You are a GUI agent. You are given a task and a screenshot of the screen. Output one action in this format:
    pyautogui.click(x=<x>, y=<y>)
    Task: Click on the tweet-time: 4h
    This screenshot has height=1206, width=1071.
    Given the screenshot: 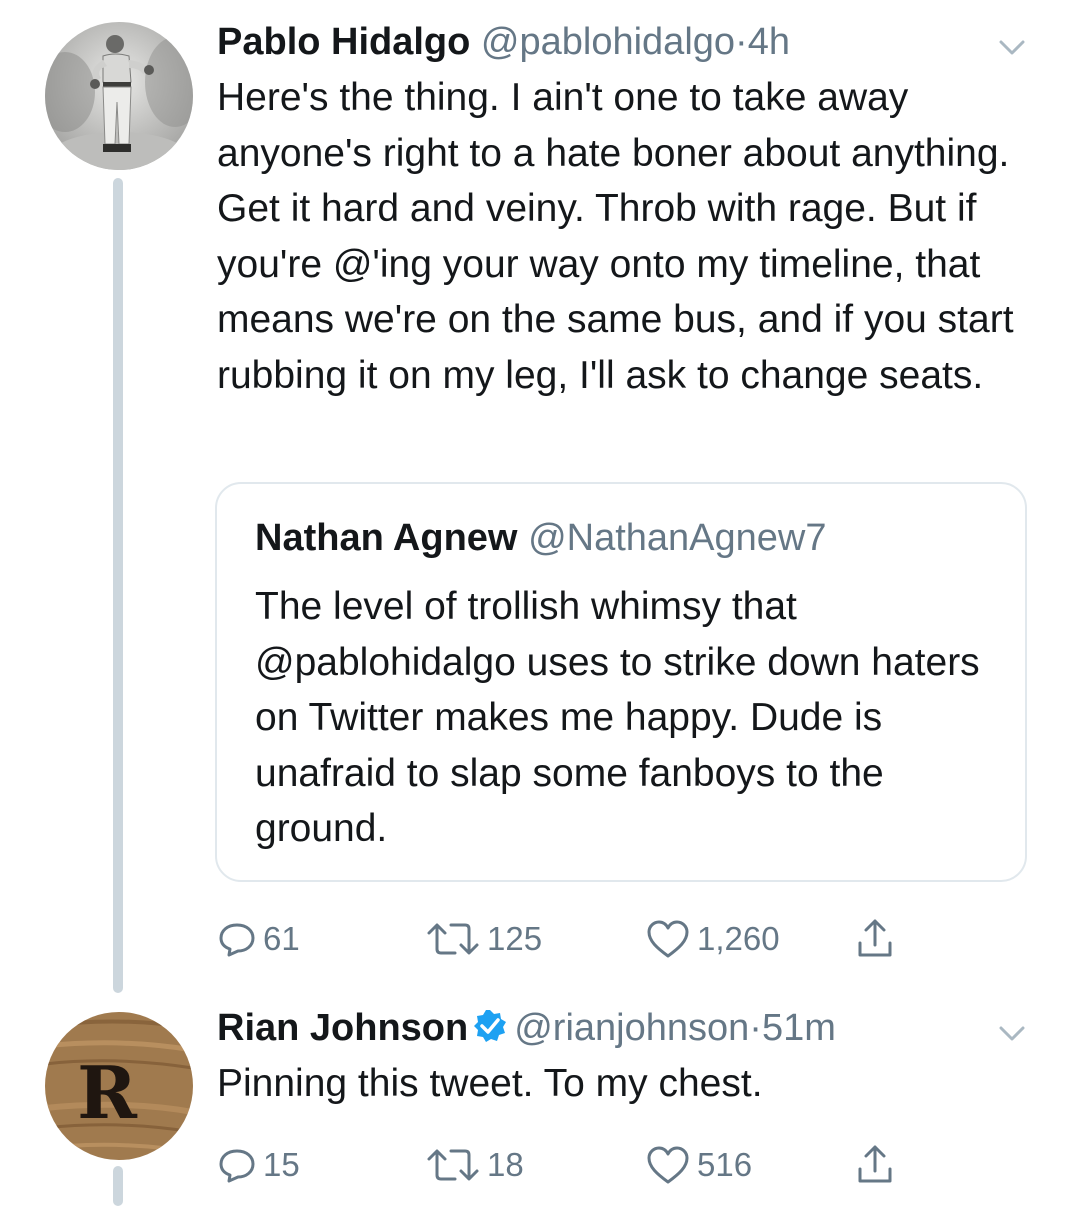 What is the action you would take?
    pyautogui.click(x=769, y=42)
    